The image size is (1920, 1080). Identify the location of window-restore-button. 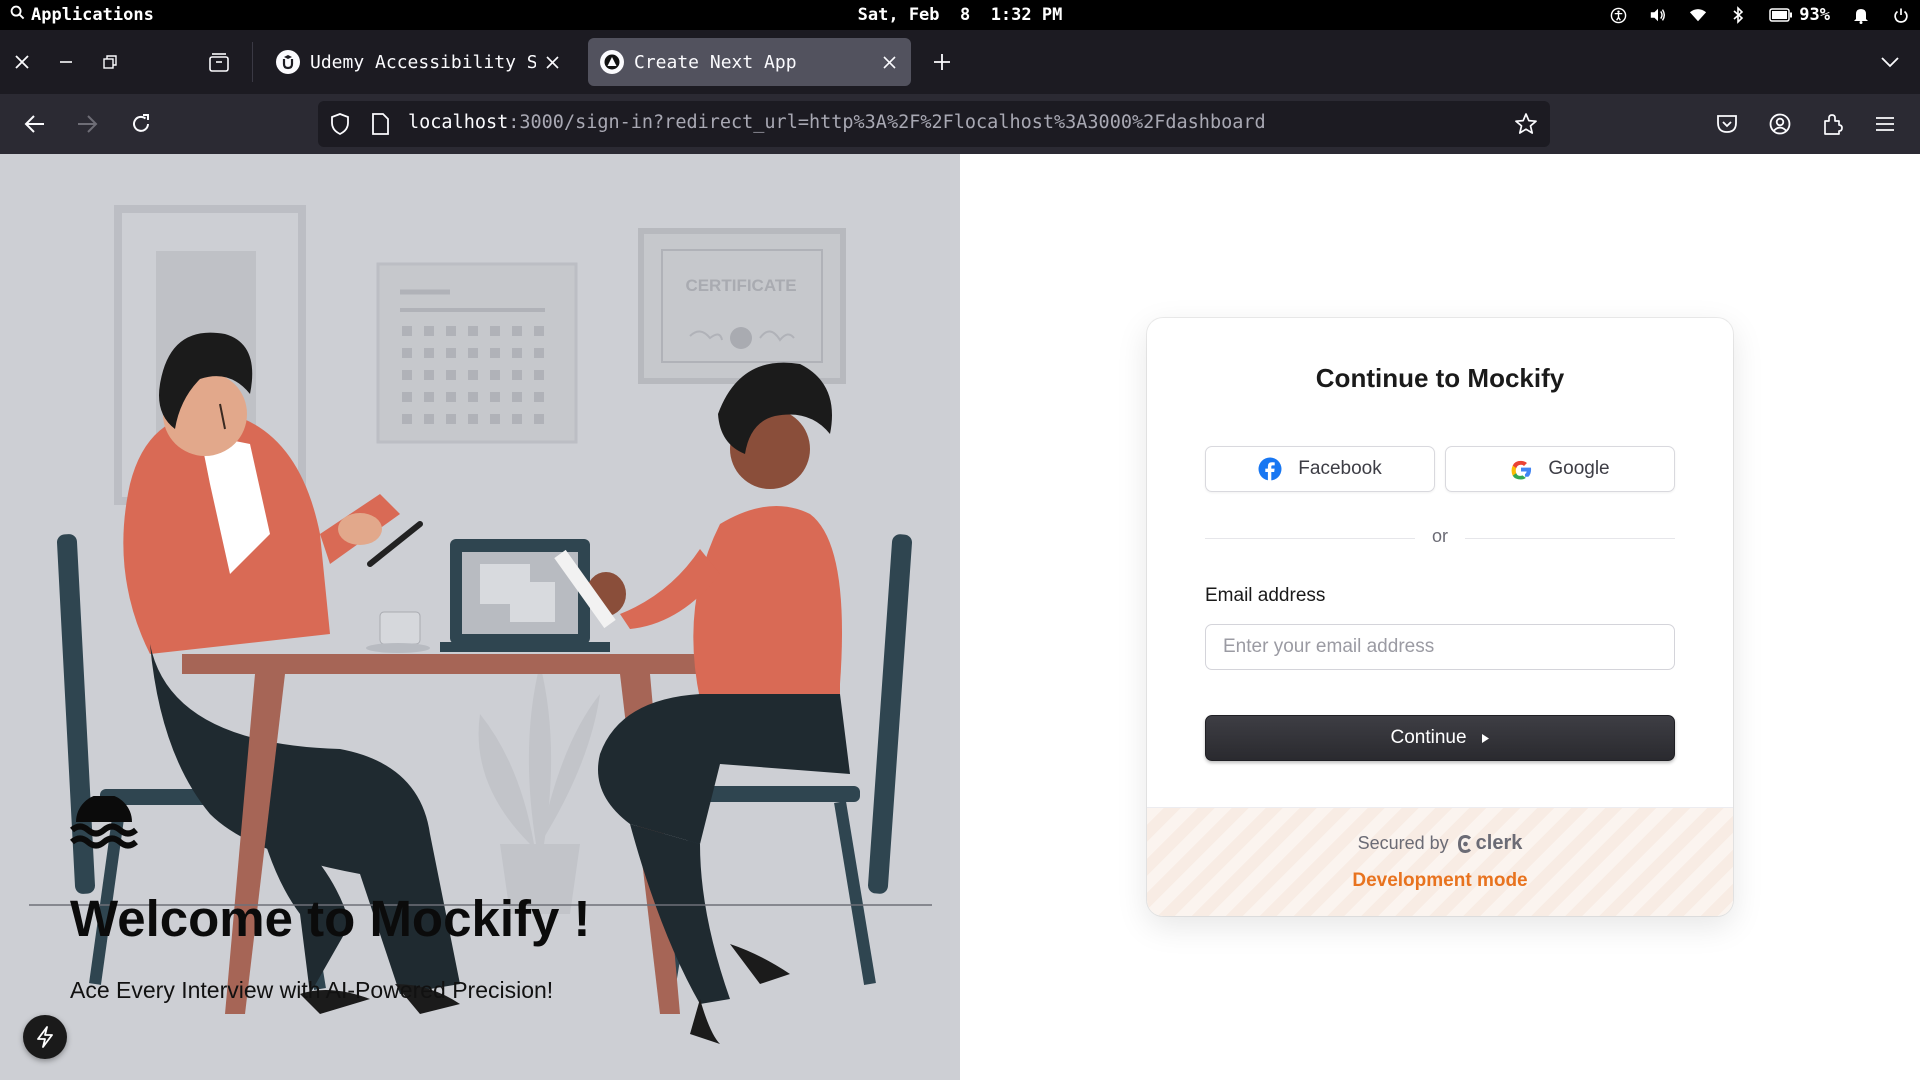
(110, 62).